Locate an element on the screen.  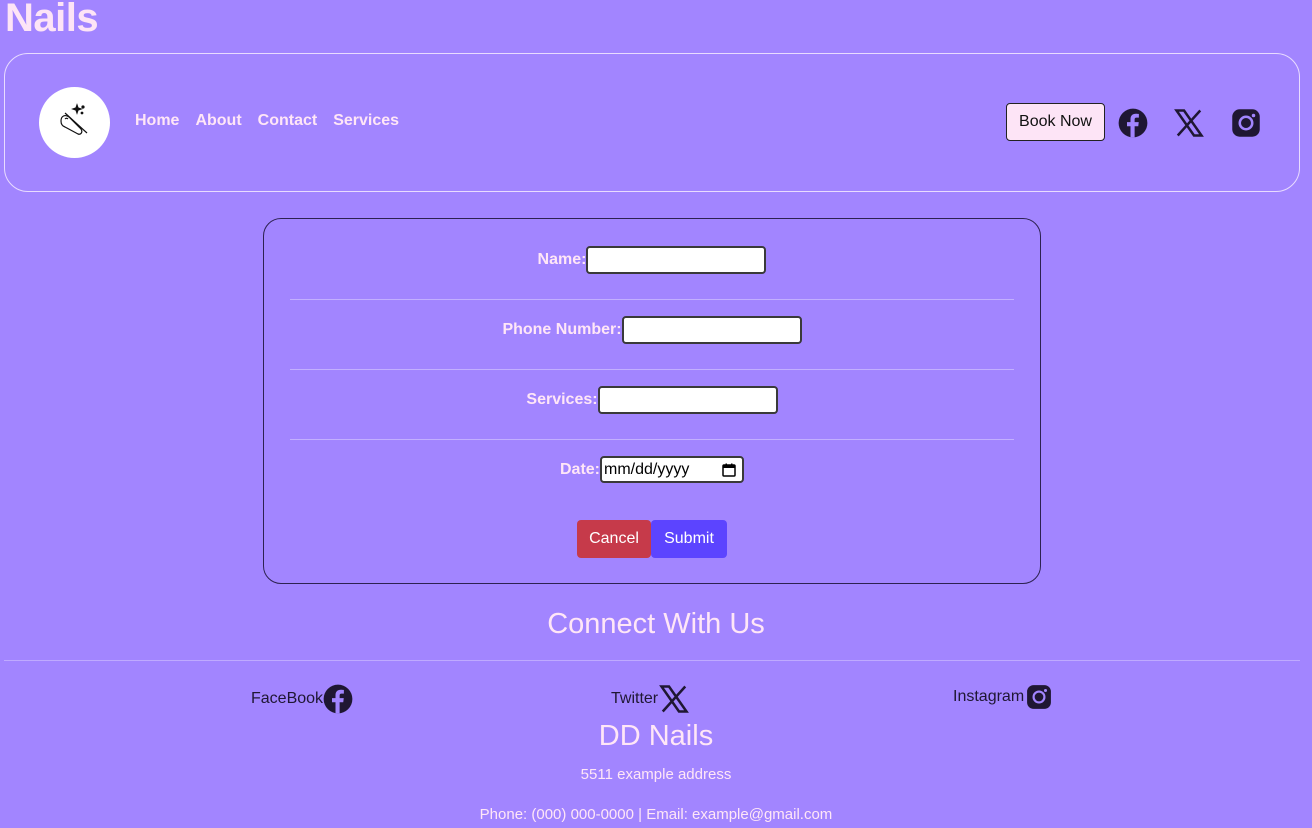
instagram-label: Instagram is located at coordinates (989, 696).